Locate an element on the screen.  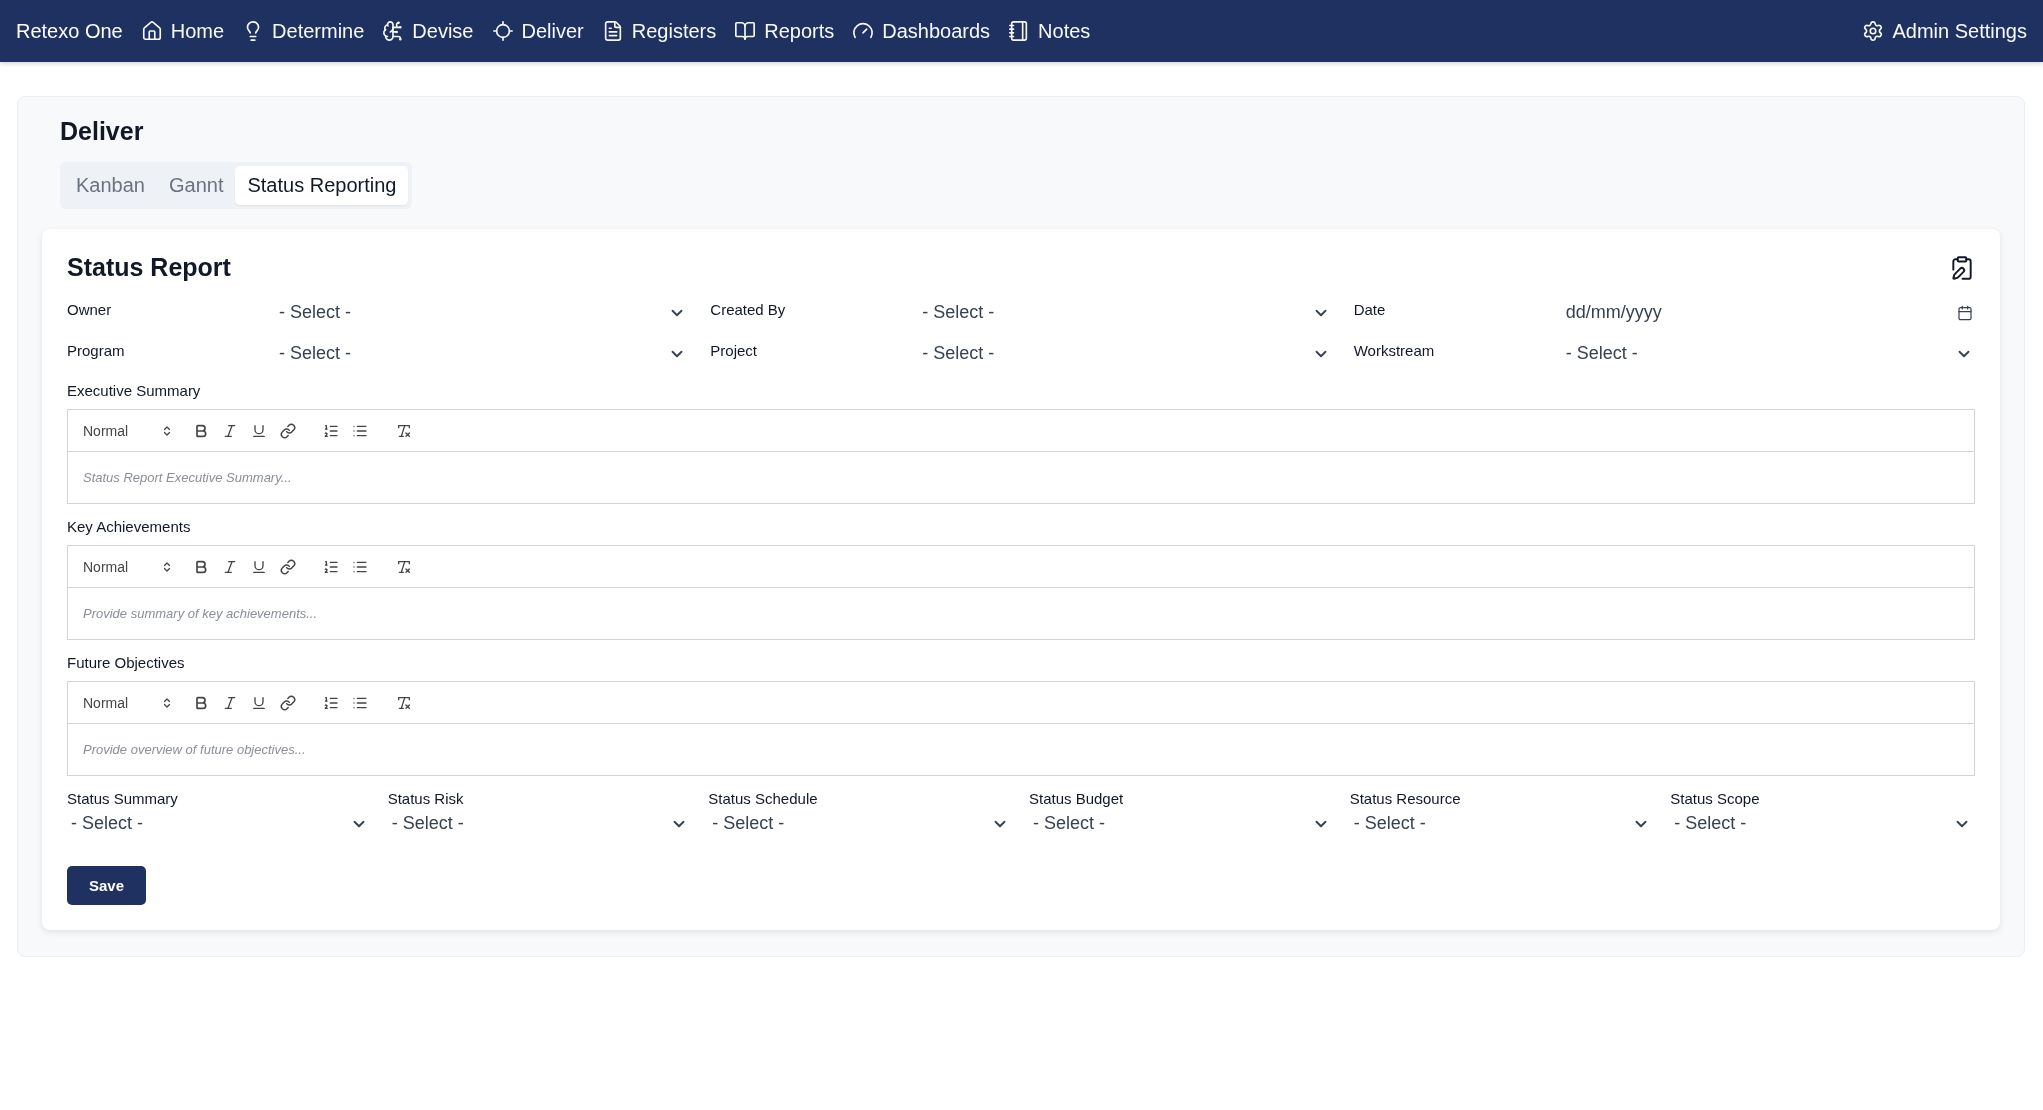
settings-icon is located at coordinates (1873, 31).